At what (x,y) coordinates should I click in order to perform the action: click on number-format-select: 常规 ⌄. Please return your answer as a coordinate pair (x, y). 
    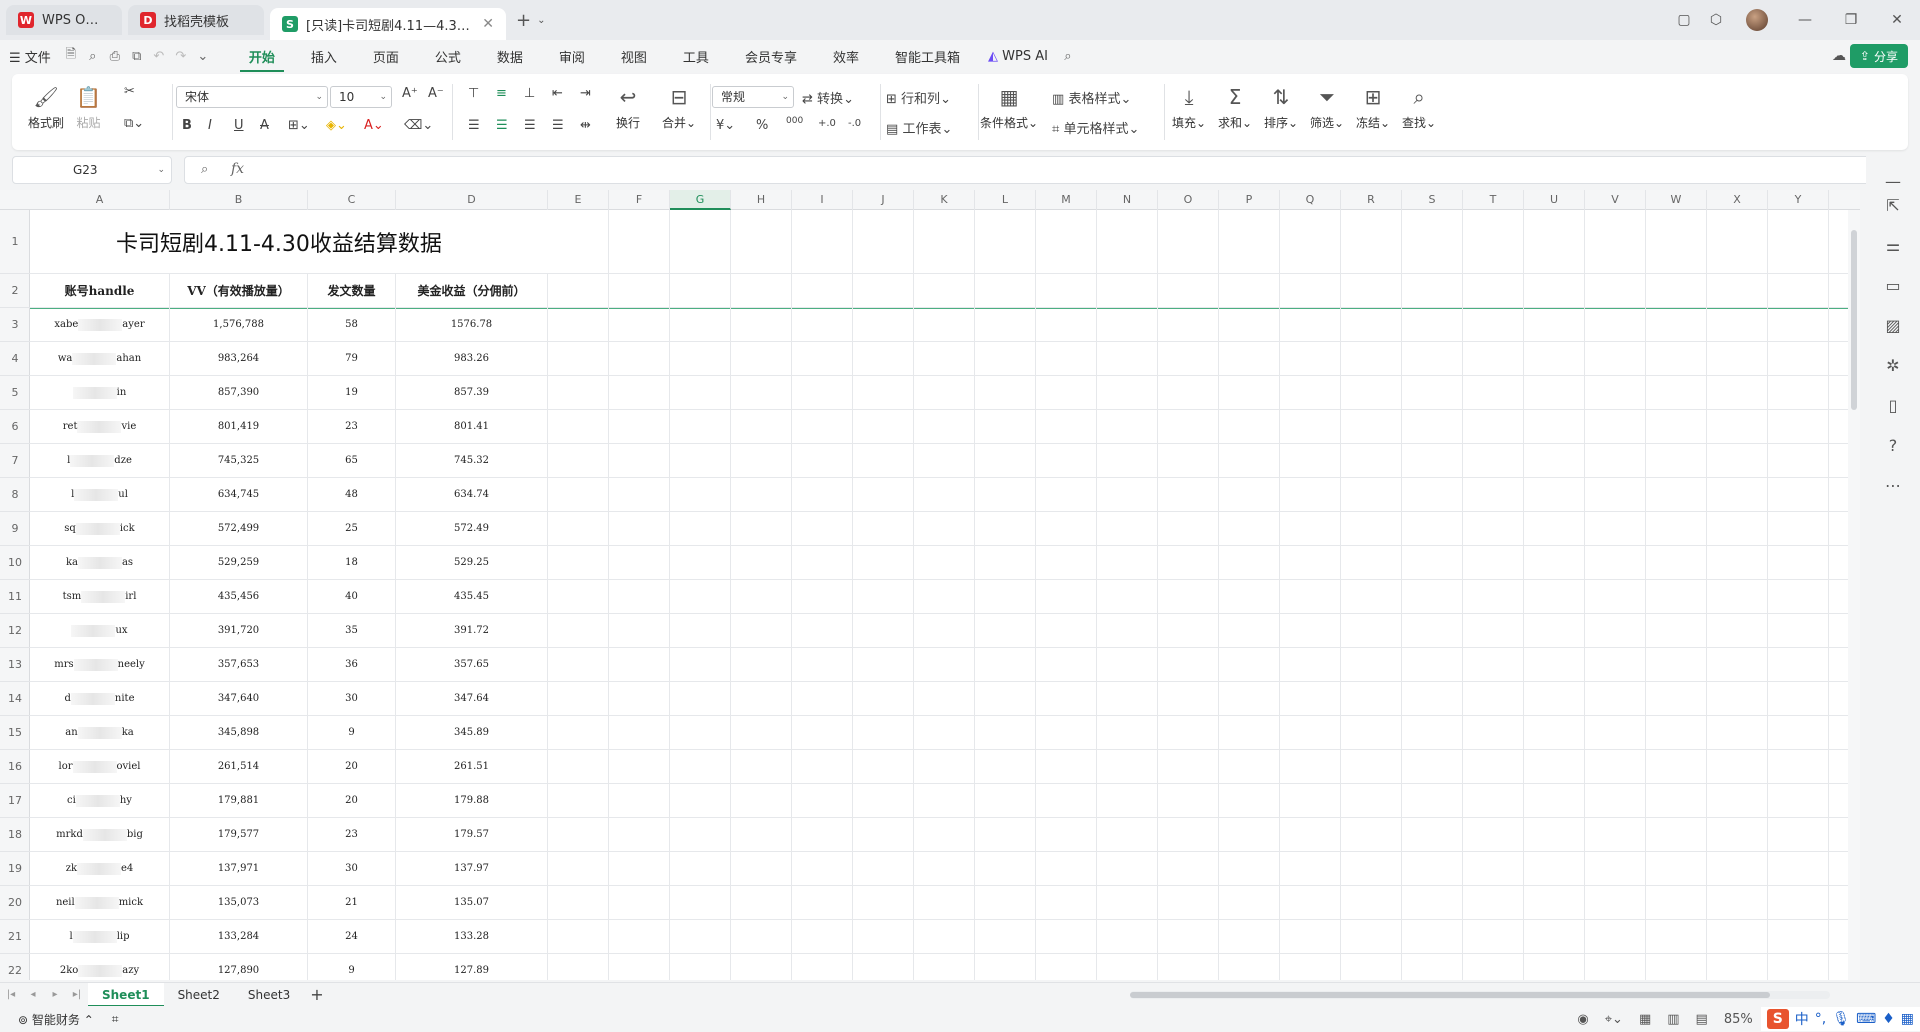
    Looking at the image, I should click on (753, 97).